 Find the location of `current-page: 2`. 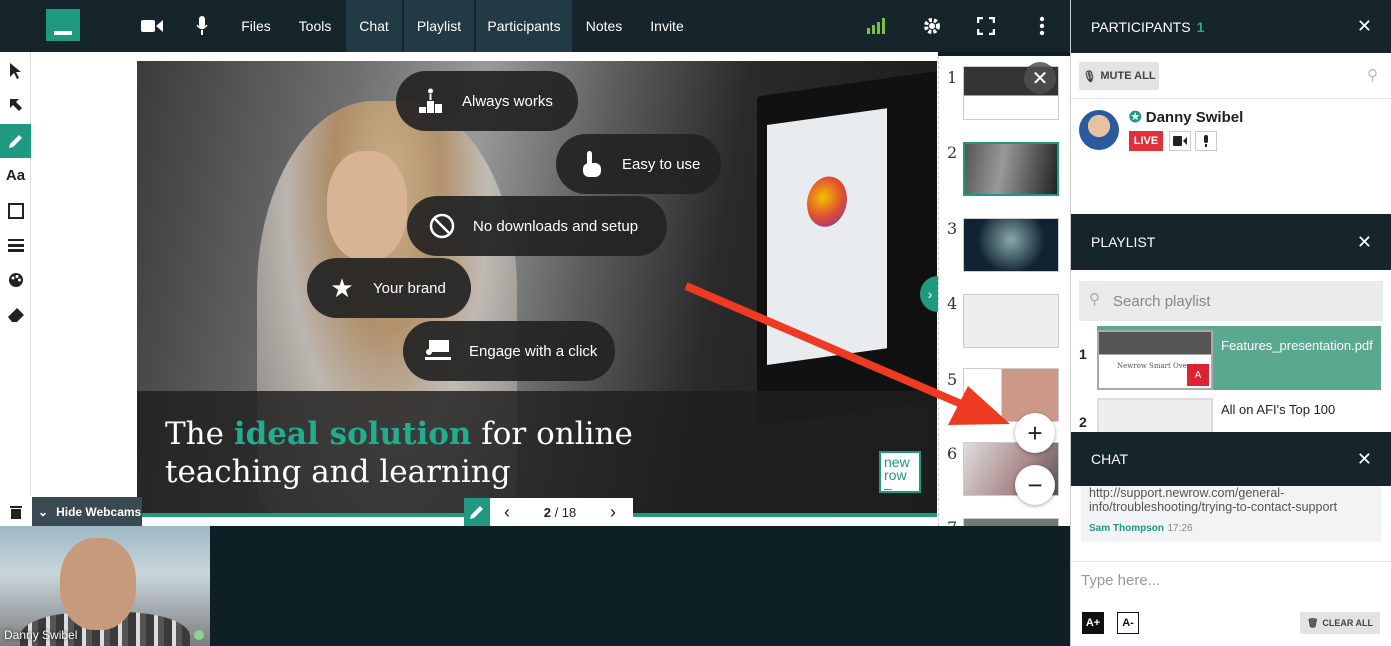

current-page: 2 is located at coordinates (547, 512).